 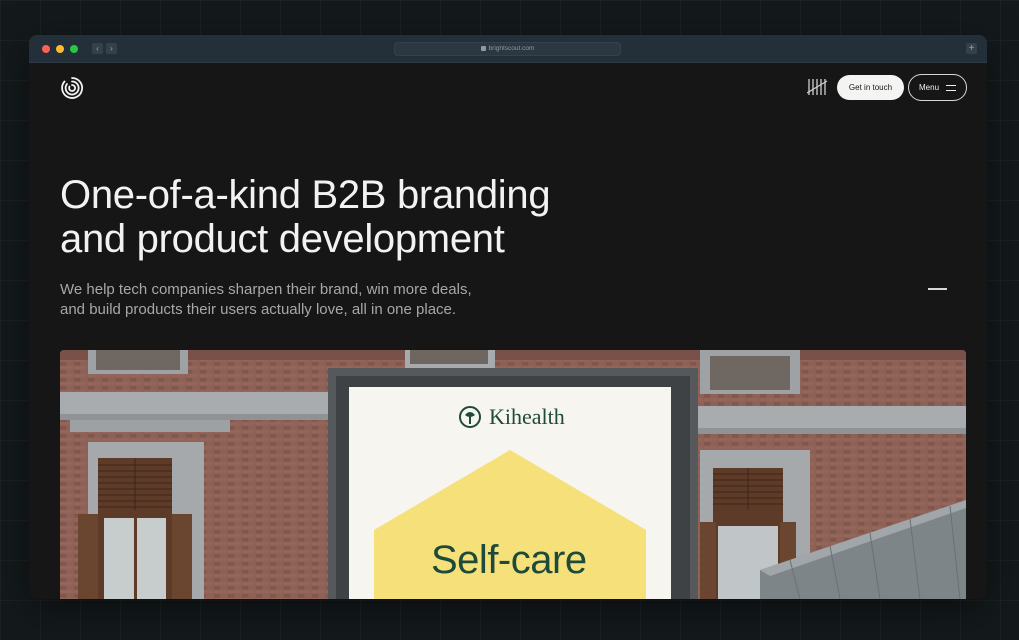 I want to click on hero-title-line-2: and product development, so click(x=282, y=239).